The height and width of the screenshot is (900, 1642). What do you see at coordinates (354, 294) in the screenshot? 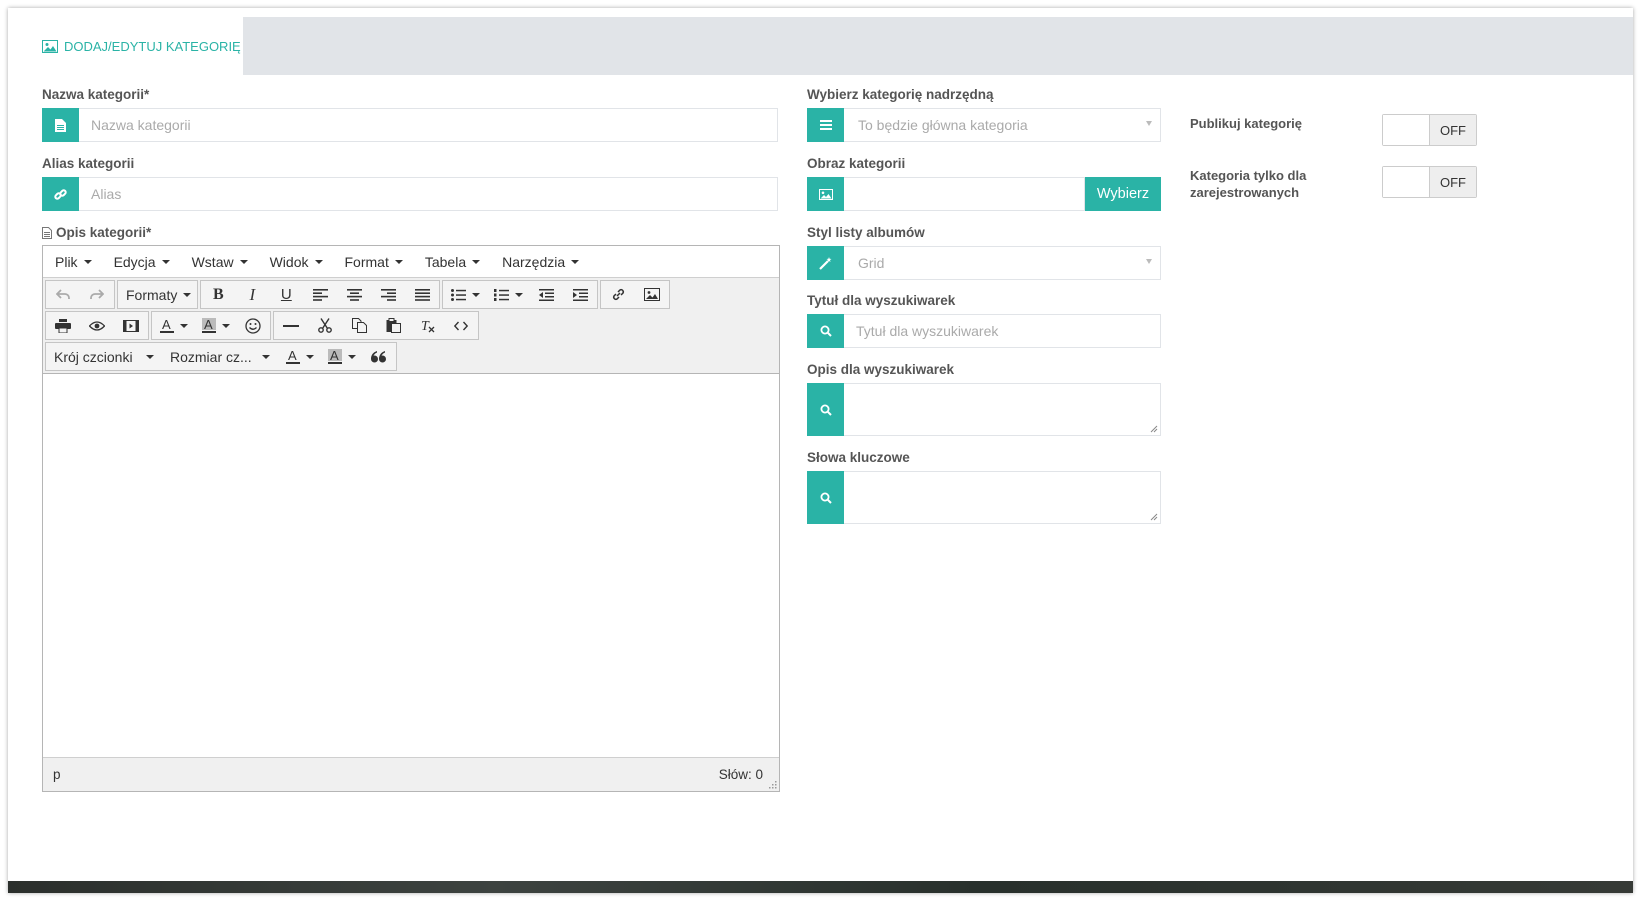
I see `align-center-icon` at bounding box center [354, 294].